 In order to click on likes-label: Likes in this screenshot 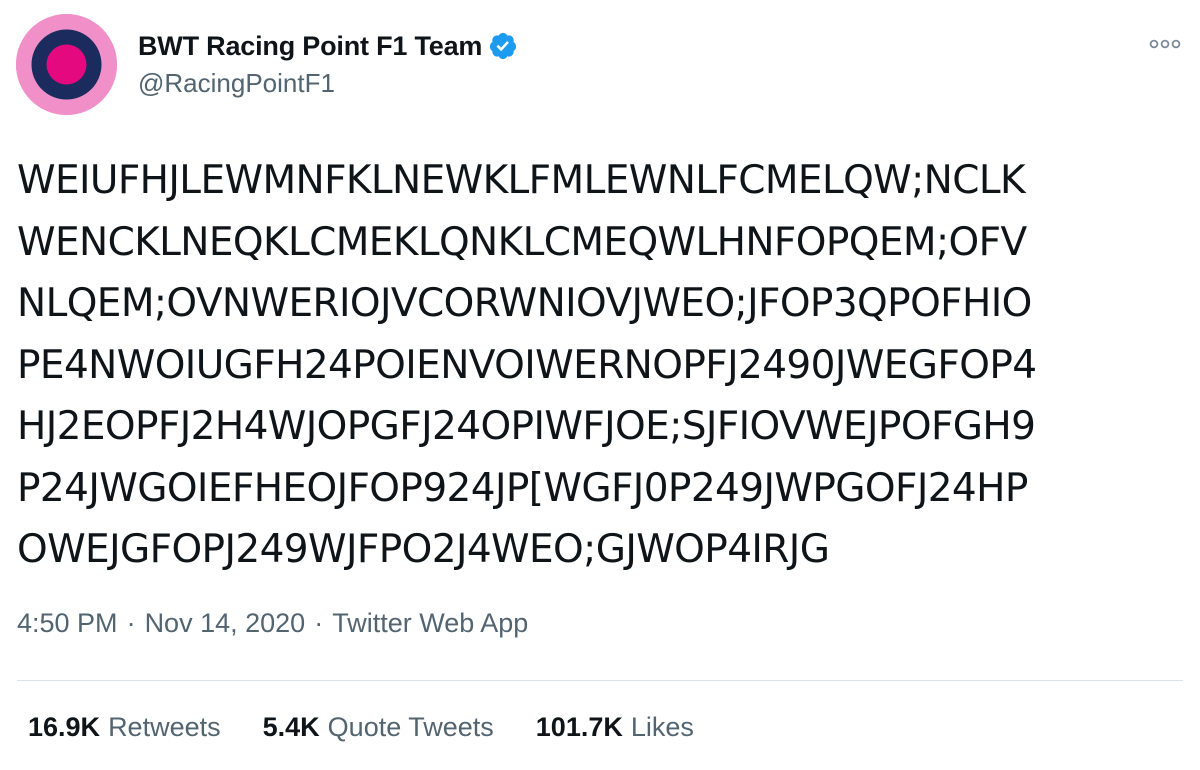, I will do `click(662, 727)`.